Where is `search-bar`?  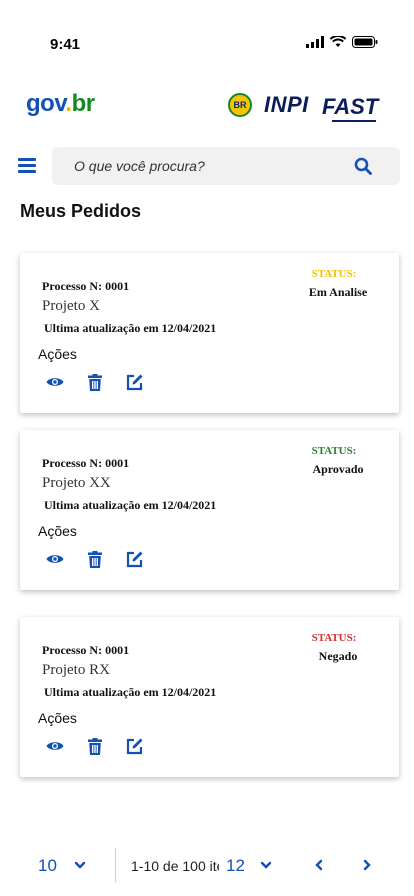 search-bar is located at coordinates (226, 166).